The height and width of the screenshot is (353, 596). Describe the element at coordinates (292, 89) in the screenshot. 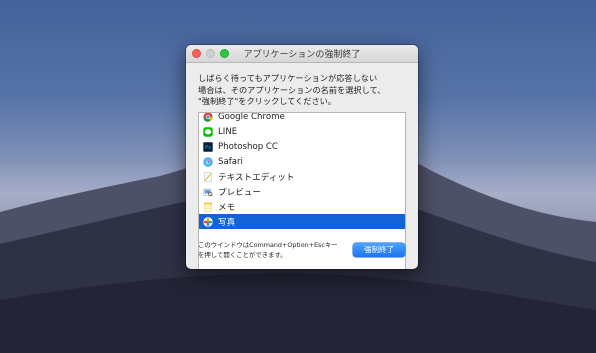

I see `instruction-line: 場合は、そのアプリケーションの名前を選択して、` at that location.